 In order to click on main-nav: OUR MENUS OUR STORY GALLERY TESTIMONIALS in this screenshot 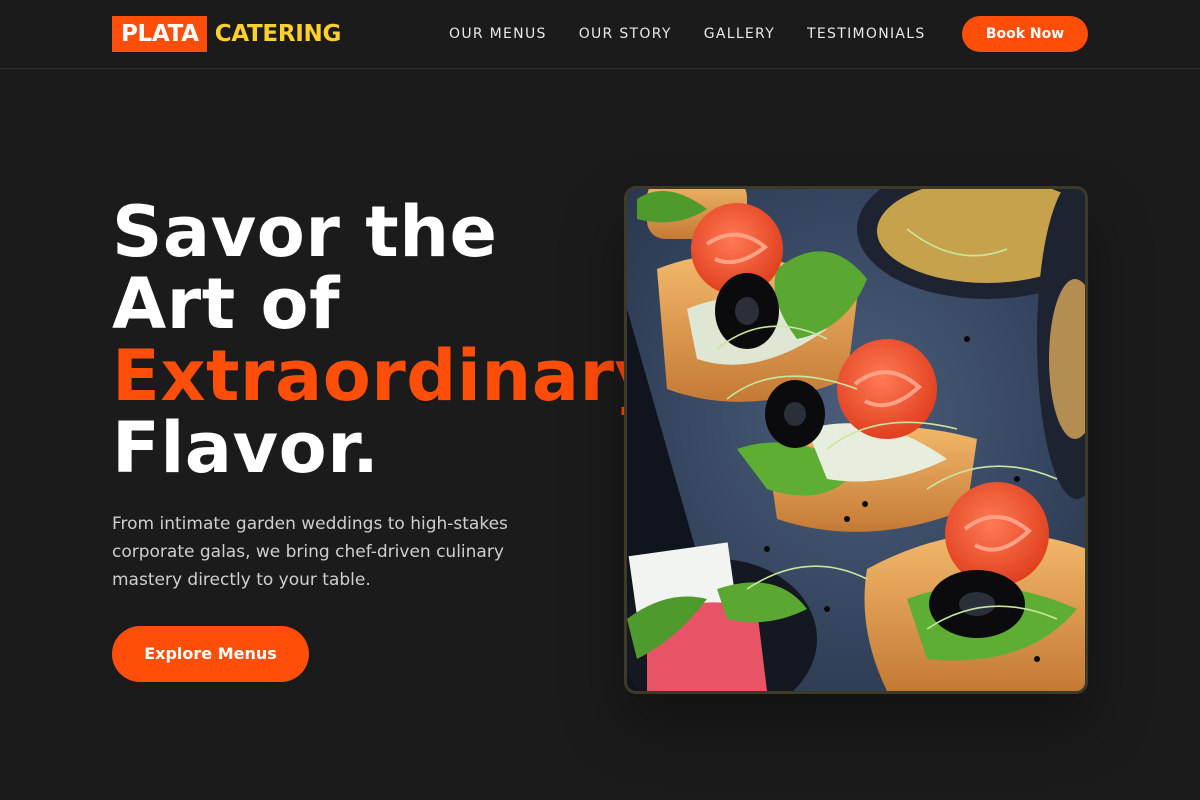, I will do `click(703, 34)`.